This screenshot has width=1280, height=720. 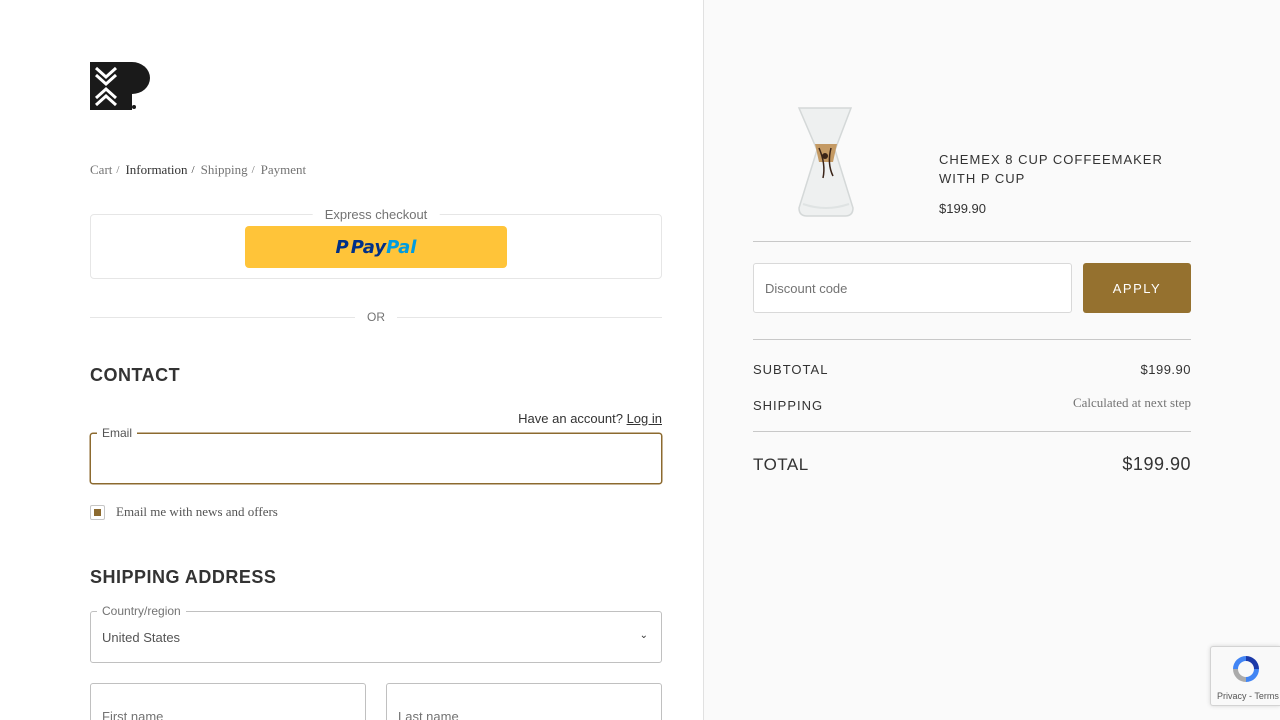 What do you see at coordinates (117, 433) in the screenshot?
I see `email-label: Email` at bounding box center [117, 433].